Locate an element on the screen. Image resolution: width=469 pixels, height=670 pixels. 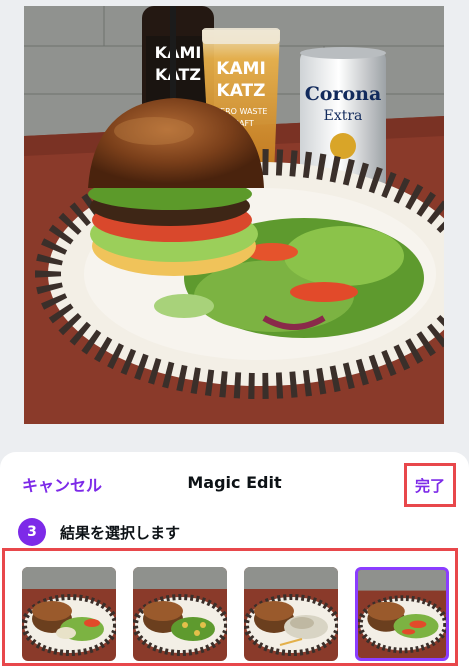
can-brand: Corona is located at coordinates (343, 94).